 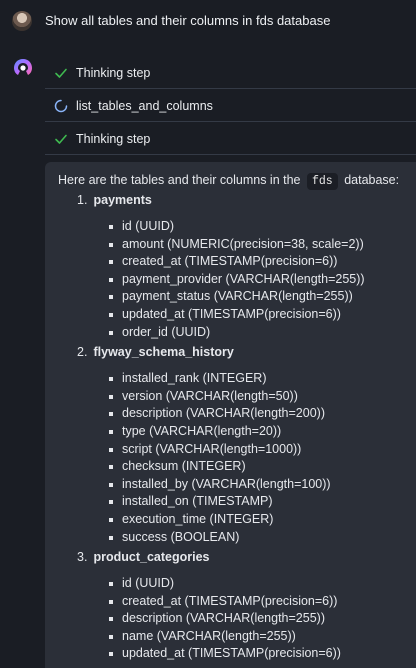 What do you see at coordinates (144, 105) in the screenshot?
I see `step-label: list_tables_and_columns` at bounding box center [144, 105].